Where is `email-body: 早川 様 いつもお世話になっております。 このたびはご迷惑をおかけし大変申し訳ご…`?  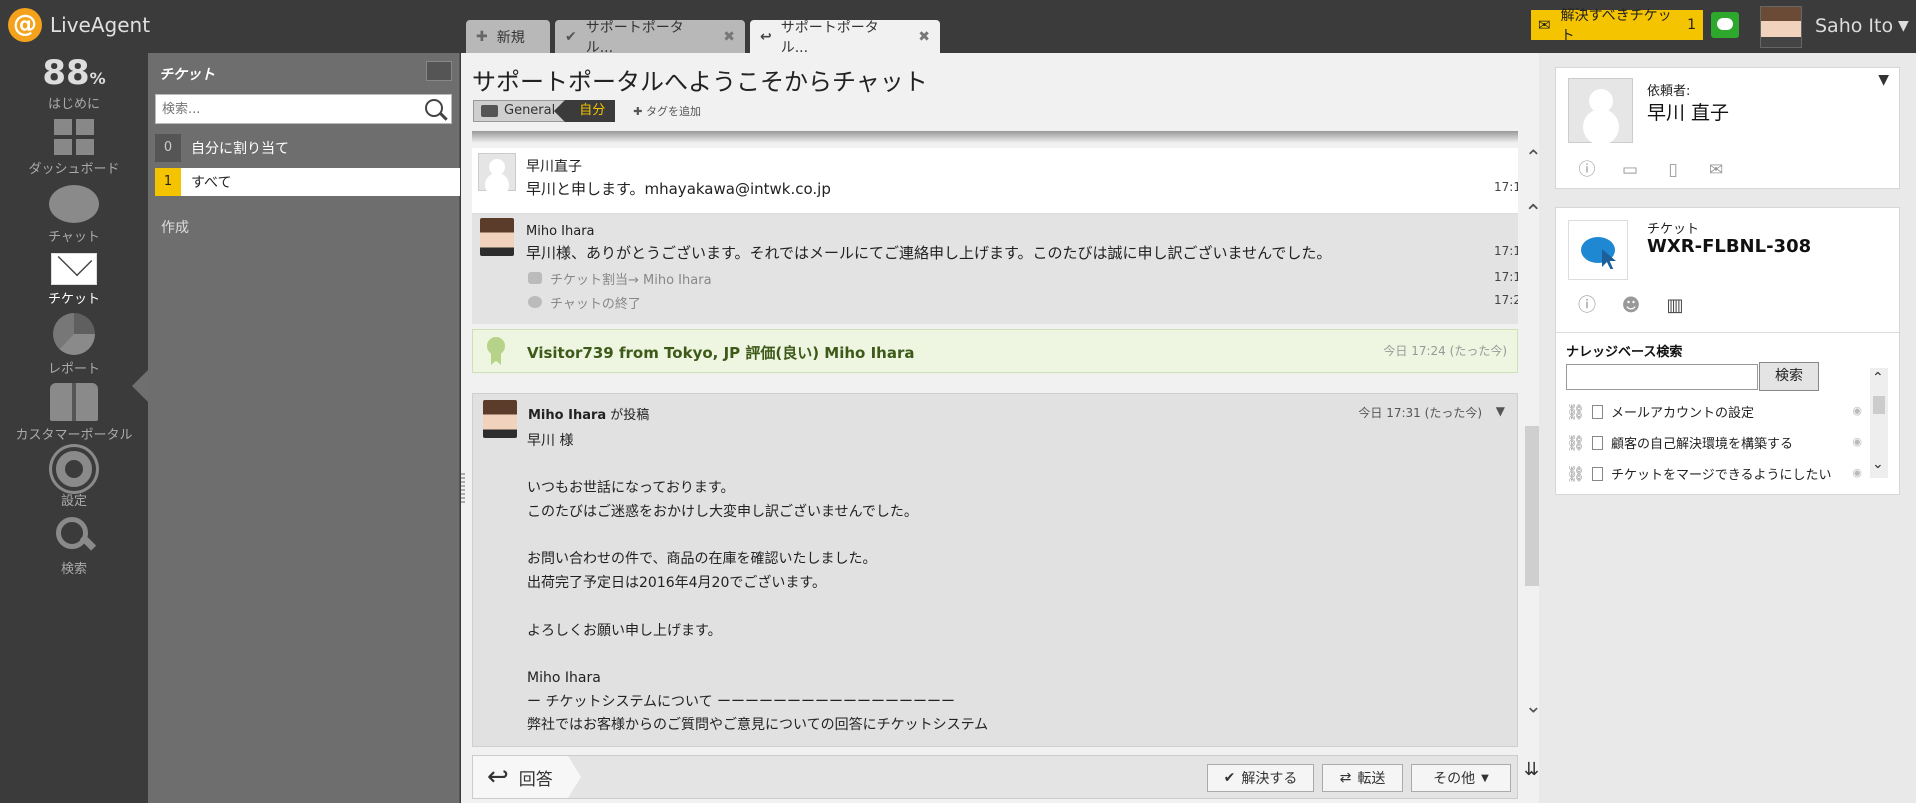
email-body: 早川 様 いつもお世話になっております。 このたびはご迷惑をおかけし大変申し訳ご… is located at coordinates (758, 583).